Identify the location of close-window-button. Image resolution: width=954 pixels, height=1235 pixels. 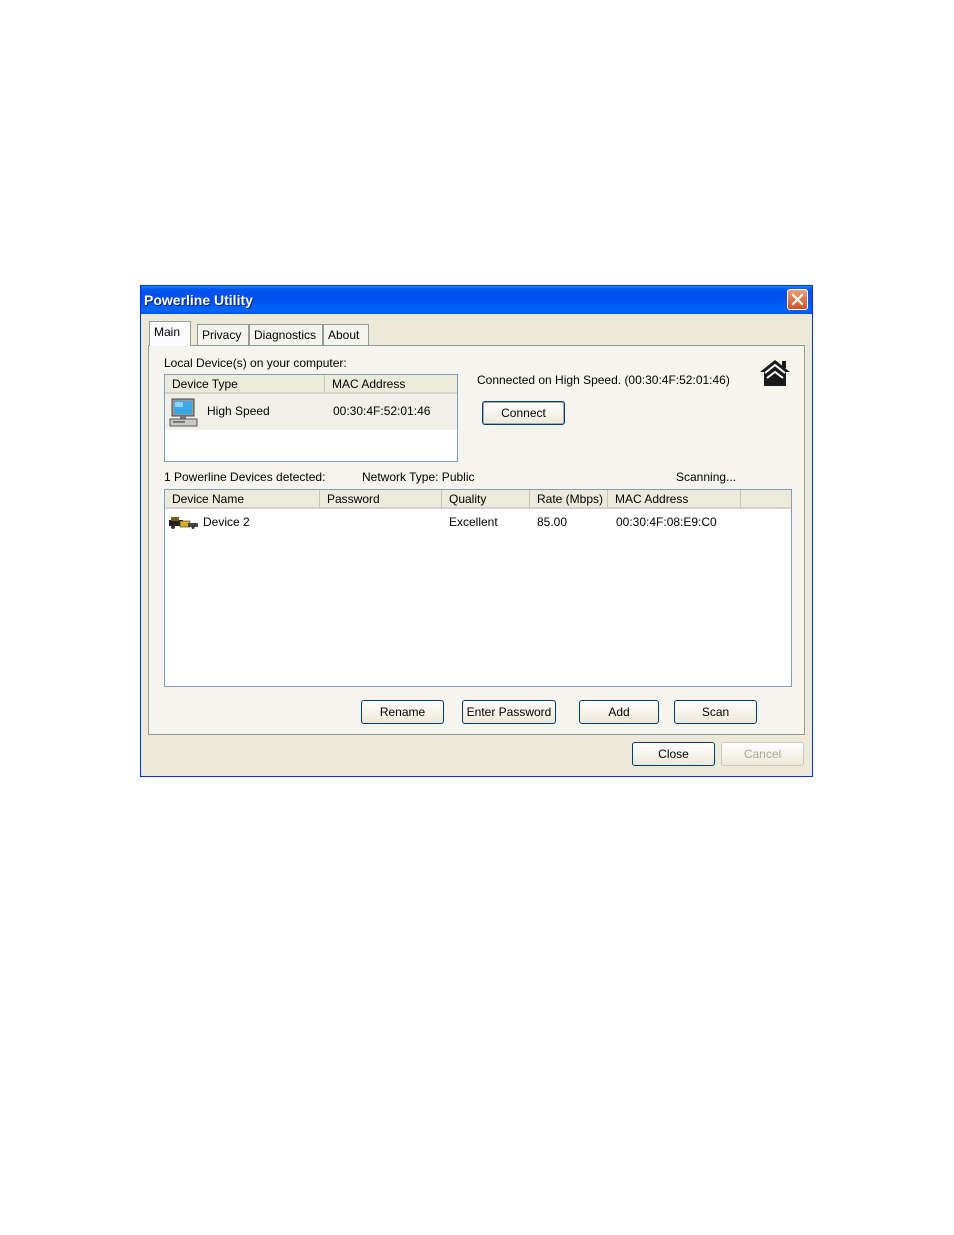
(797, 299).